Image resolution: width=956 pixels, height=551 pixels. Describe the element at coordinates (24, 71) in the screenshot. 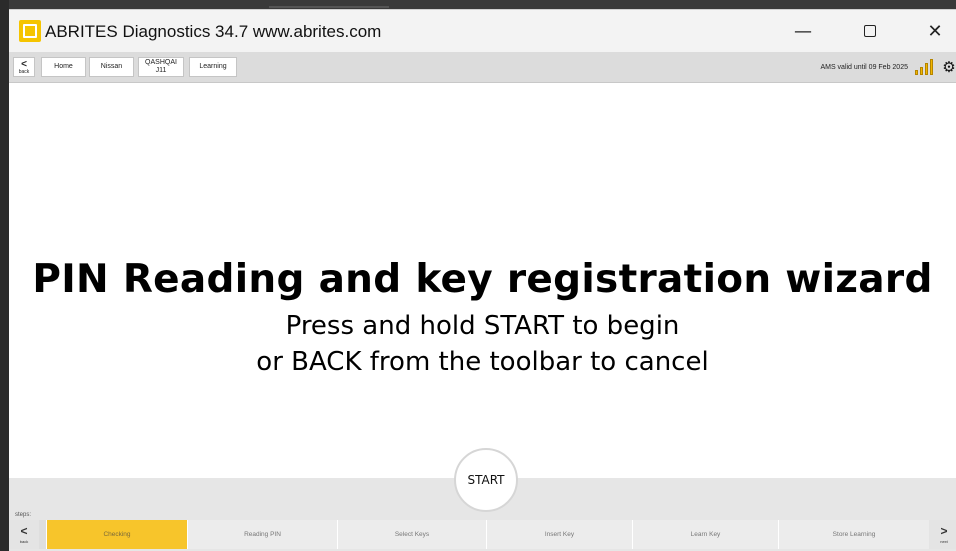

I see `back-label: back` at that location.